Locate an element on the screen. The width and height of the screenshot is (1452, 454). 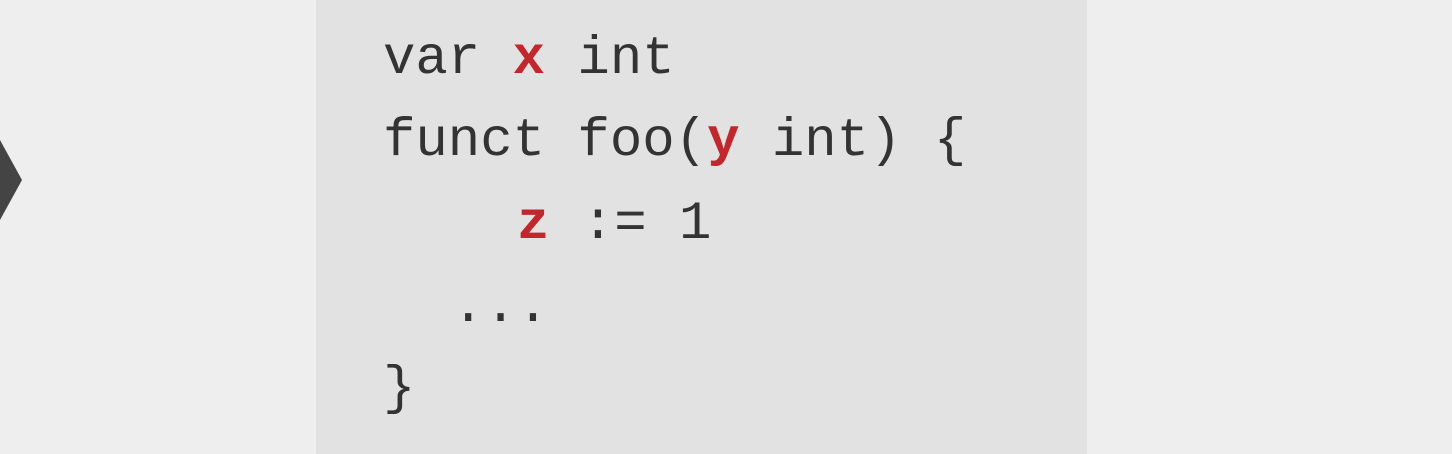
keyword-var: var is located at coordinates (448, 59).